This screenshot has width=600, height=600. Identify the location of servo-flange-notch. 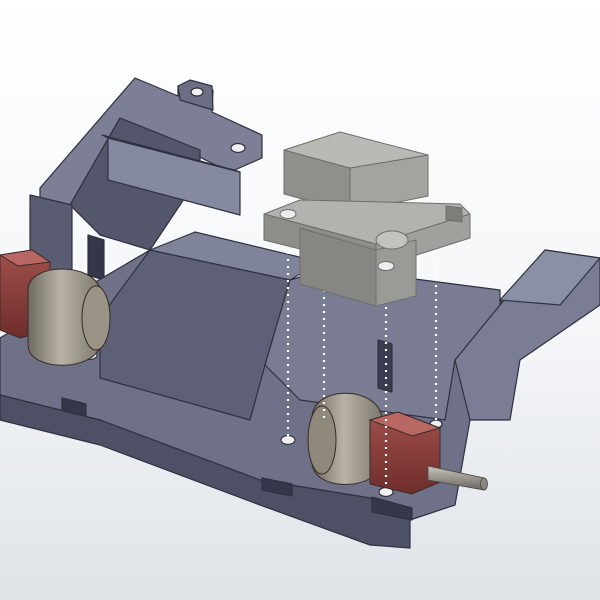
(454, 214).